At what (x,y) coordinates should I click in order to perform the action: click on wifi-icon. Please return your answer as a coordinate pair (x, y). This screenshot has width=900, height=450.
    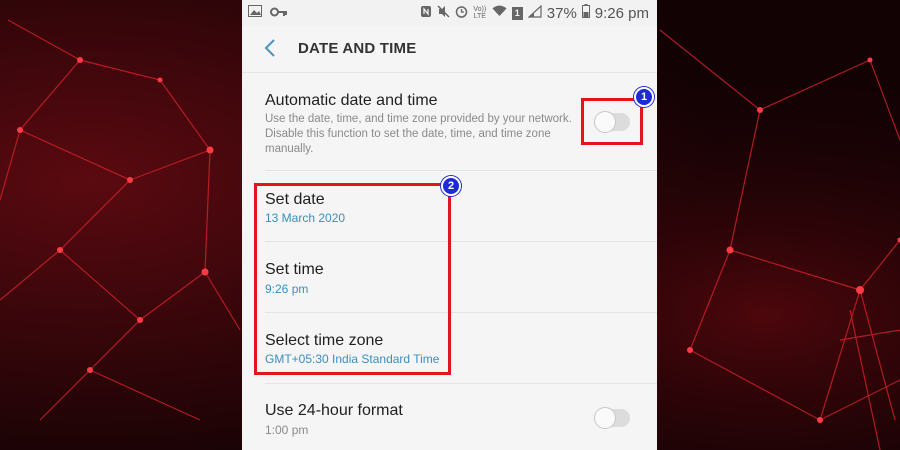
    Looking at the image, I should click on (499, 13).